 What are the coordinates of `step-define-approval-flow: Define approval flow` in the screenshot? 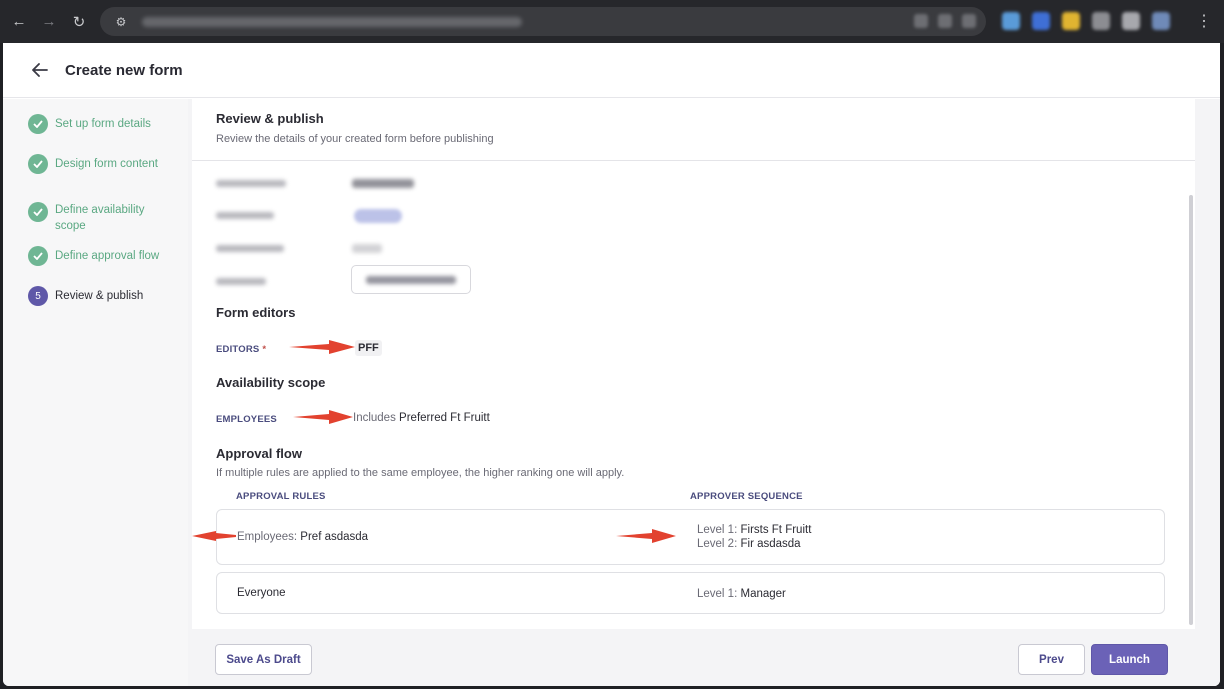 It's located at (96, 256).